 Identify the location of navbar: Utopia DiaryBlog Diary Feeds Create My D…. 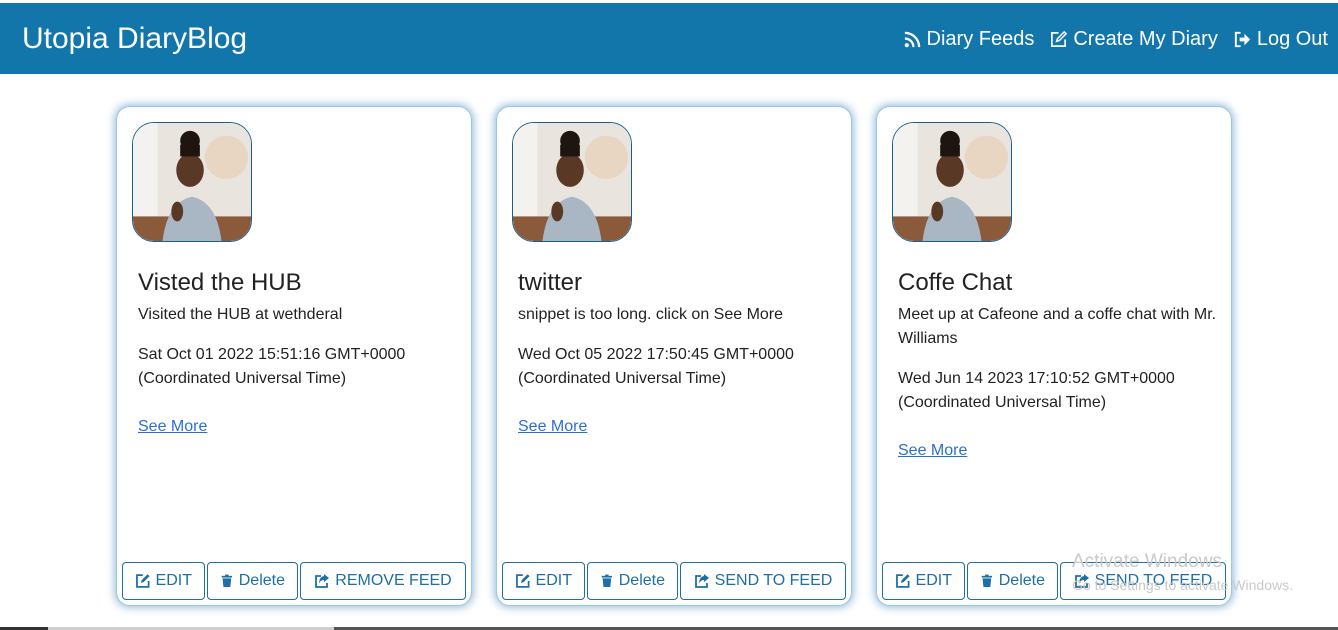
(669, 38).